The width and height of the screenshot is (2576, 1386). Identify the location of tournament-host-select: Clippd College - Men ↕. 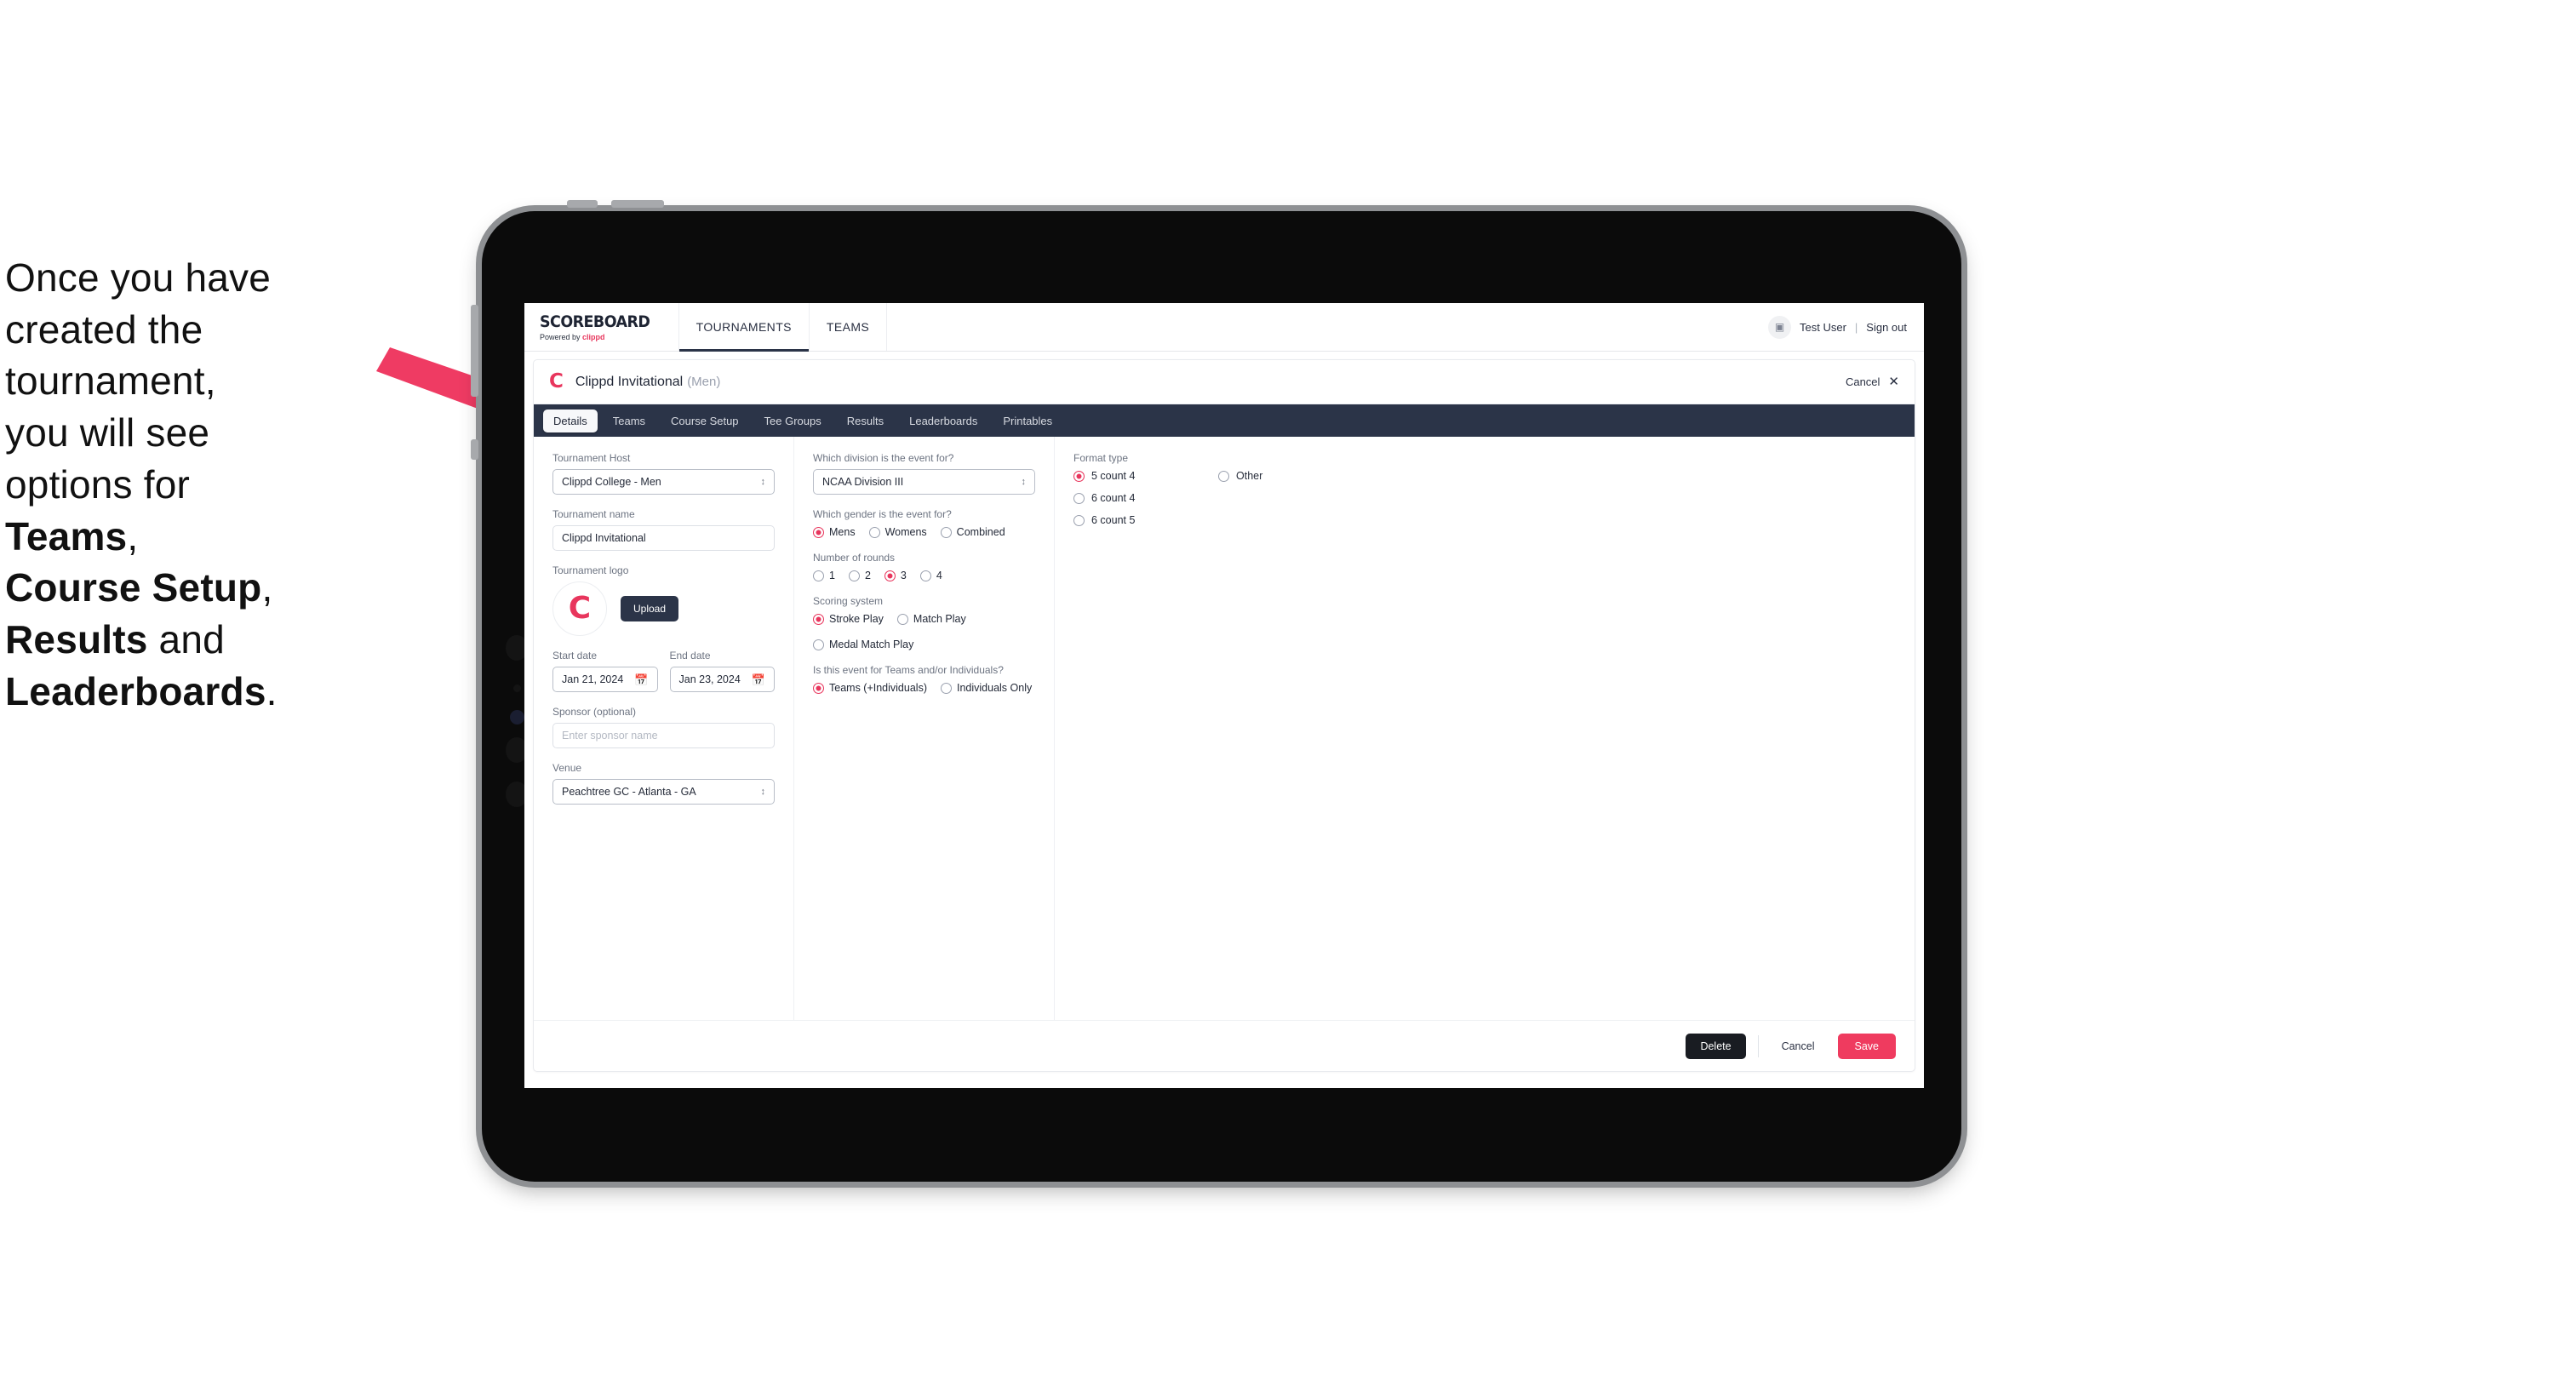
(664, 482).